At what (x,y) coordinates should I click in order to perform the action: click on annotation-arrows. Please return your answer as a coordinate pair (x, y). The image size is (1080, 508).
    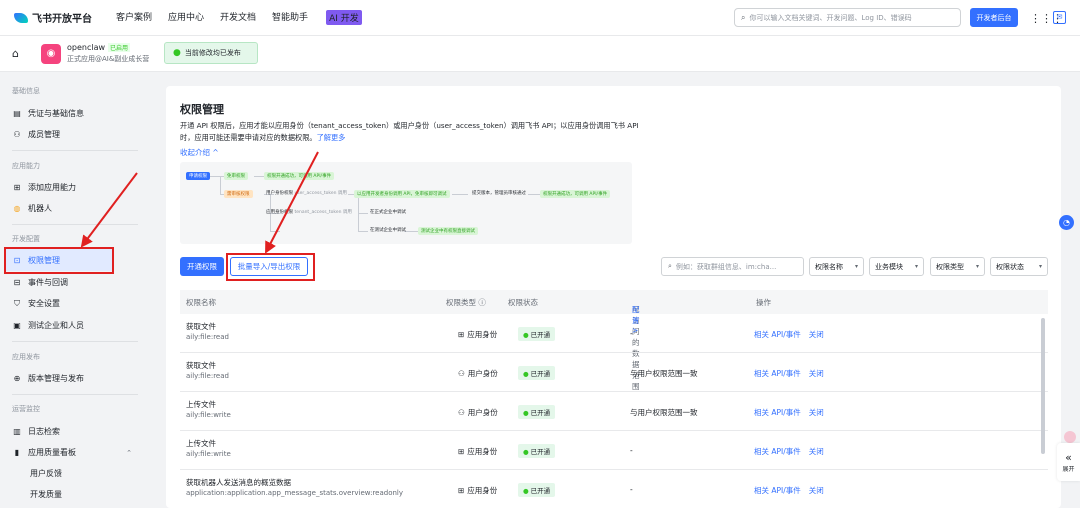
    Looking at the image, I should click on (199, 202).